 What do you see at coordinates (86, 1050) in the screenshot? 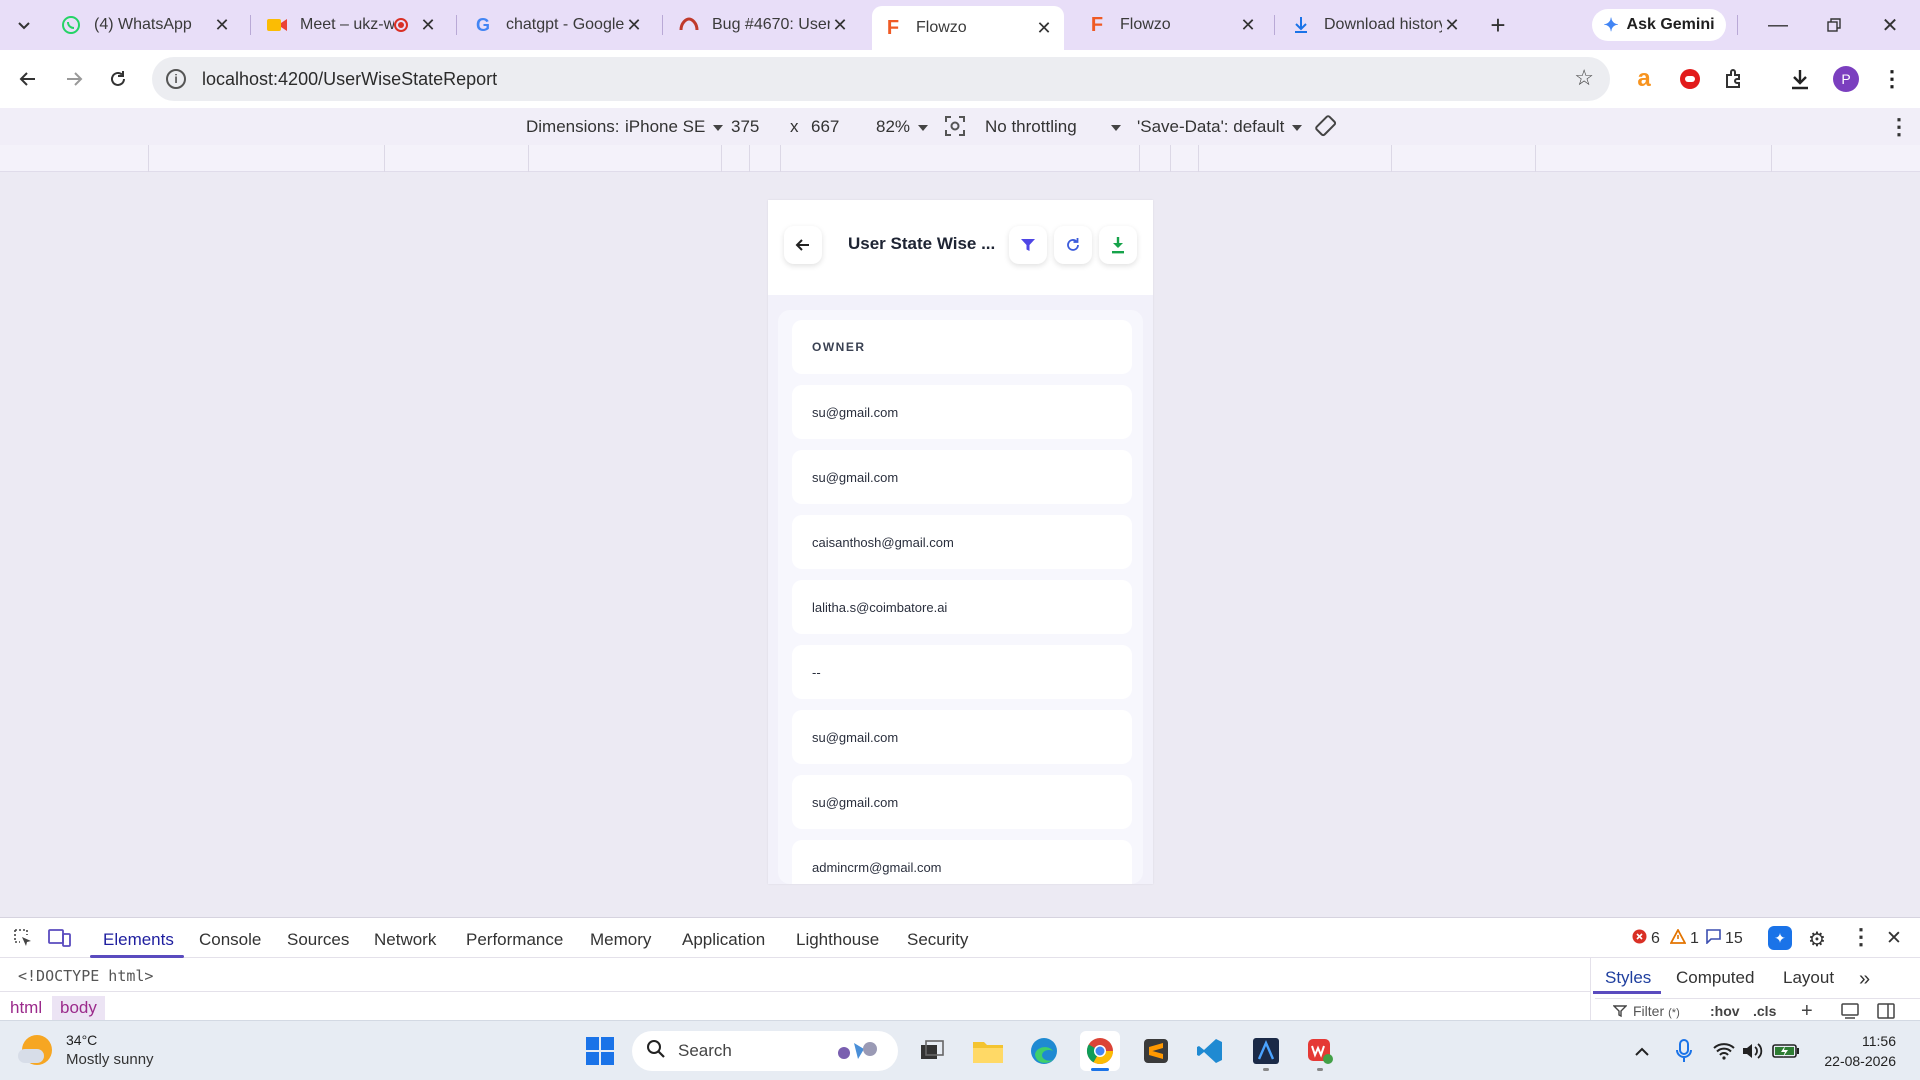
I see `weather-widget: 34°C Mostly sunny` at bounding box center [86, 1050].